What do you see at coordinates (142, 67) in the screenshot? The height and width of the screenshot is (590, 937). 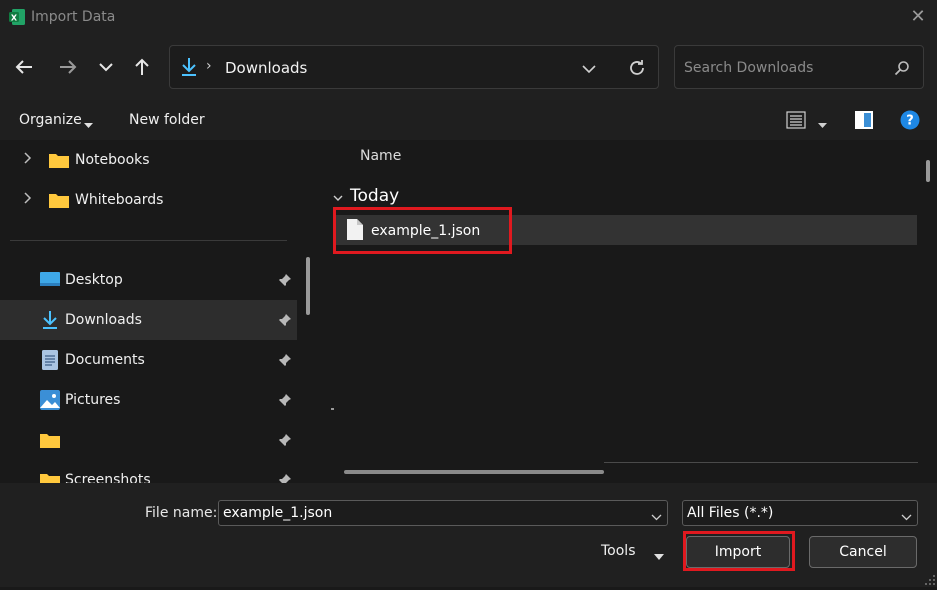 I see `up-arrow-icon` at bounding box center [142, 67].